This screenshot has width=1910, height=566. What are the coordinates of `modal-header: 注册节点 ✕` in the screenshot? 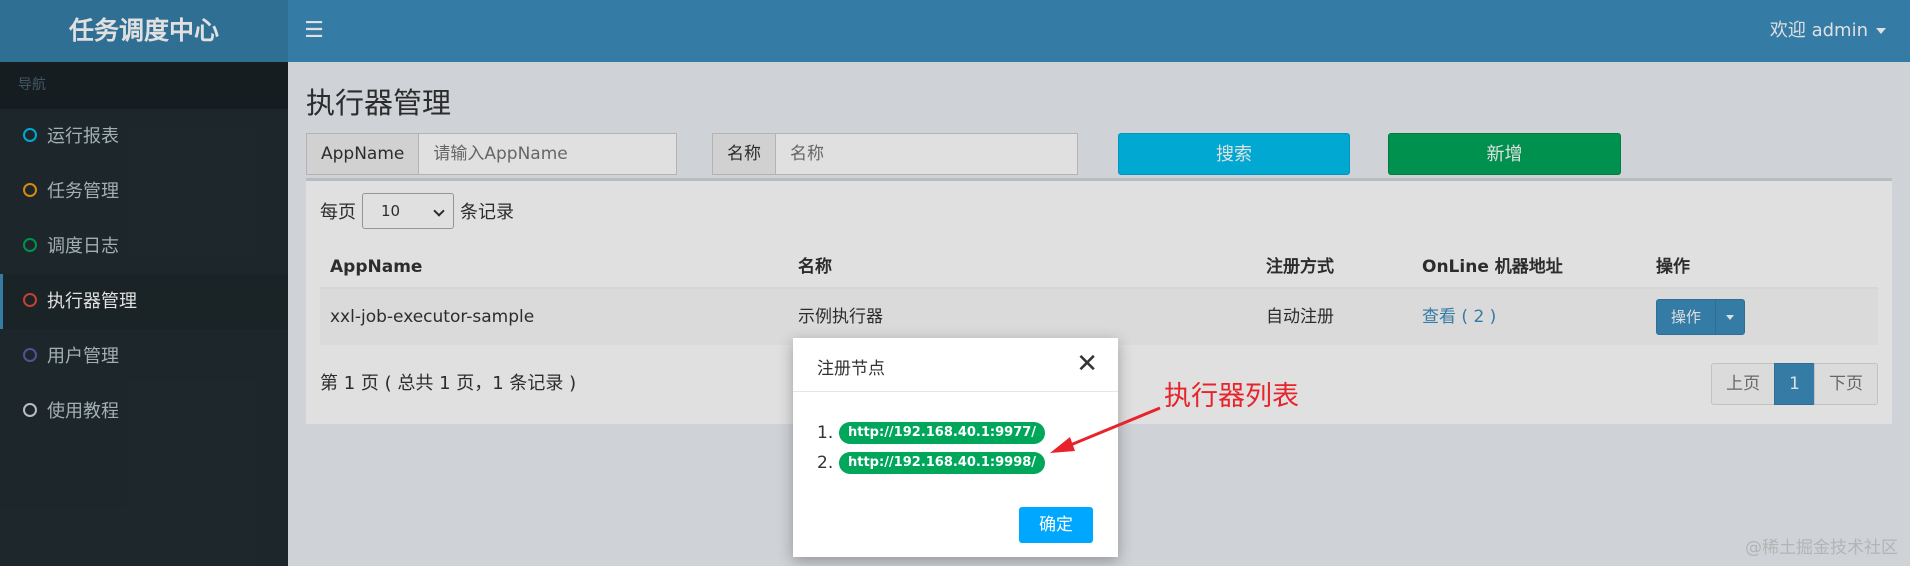 It's located at (955, 365).